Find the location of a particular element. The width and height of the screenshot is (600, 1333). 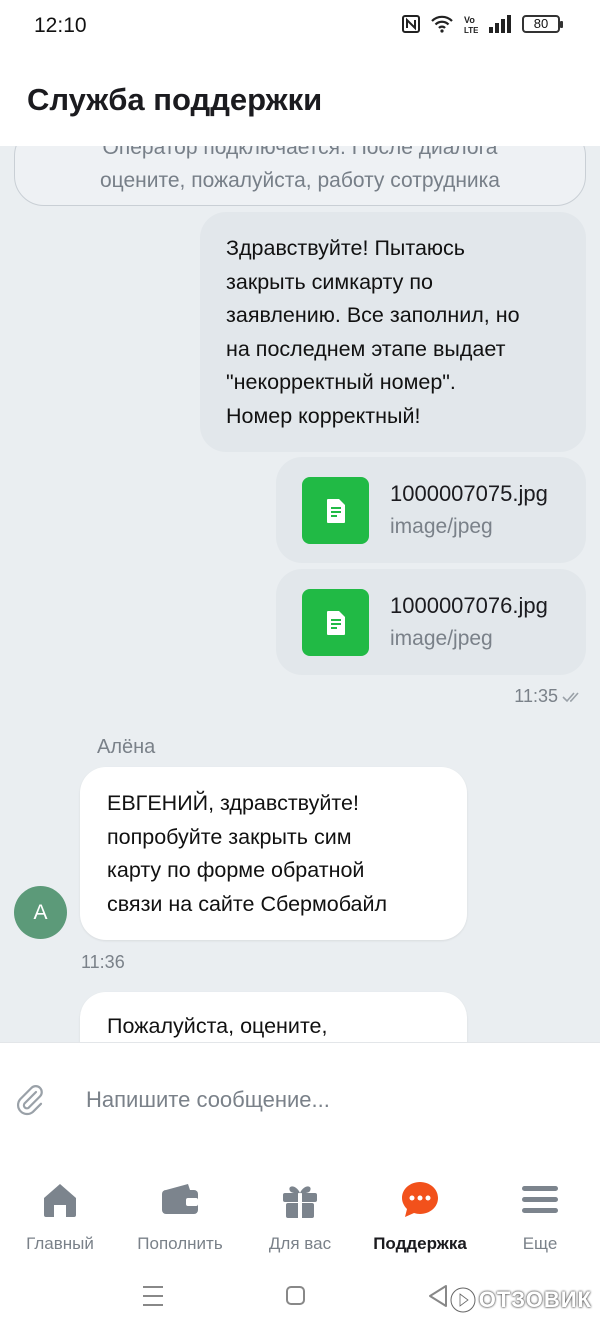

message-input is located at coordinates (314, 1100).